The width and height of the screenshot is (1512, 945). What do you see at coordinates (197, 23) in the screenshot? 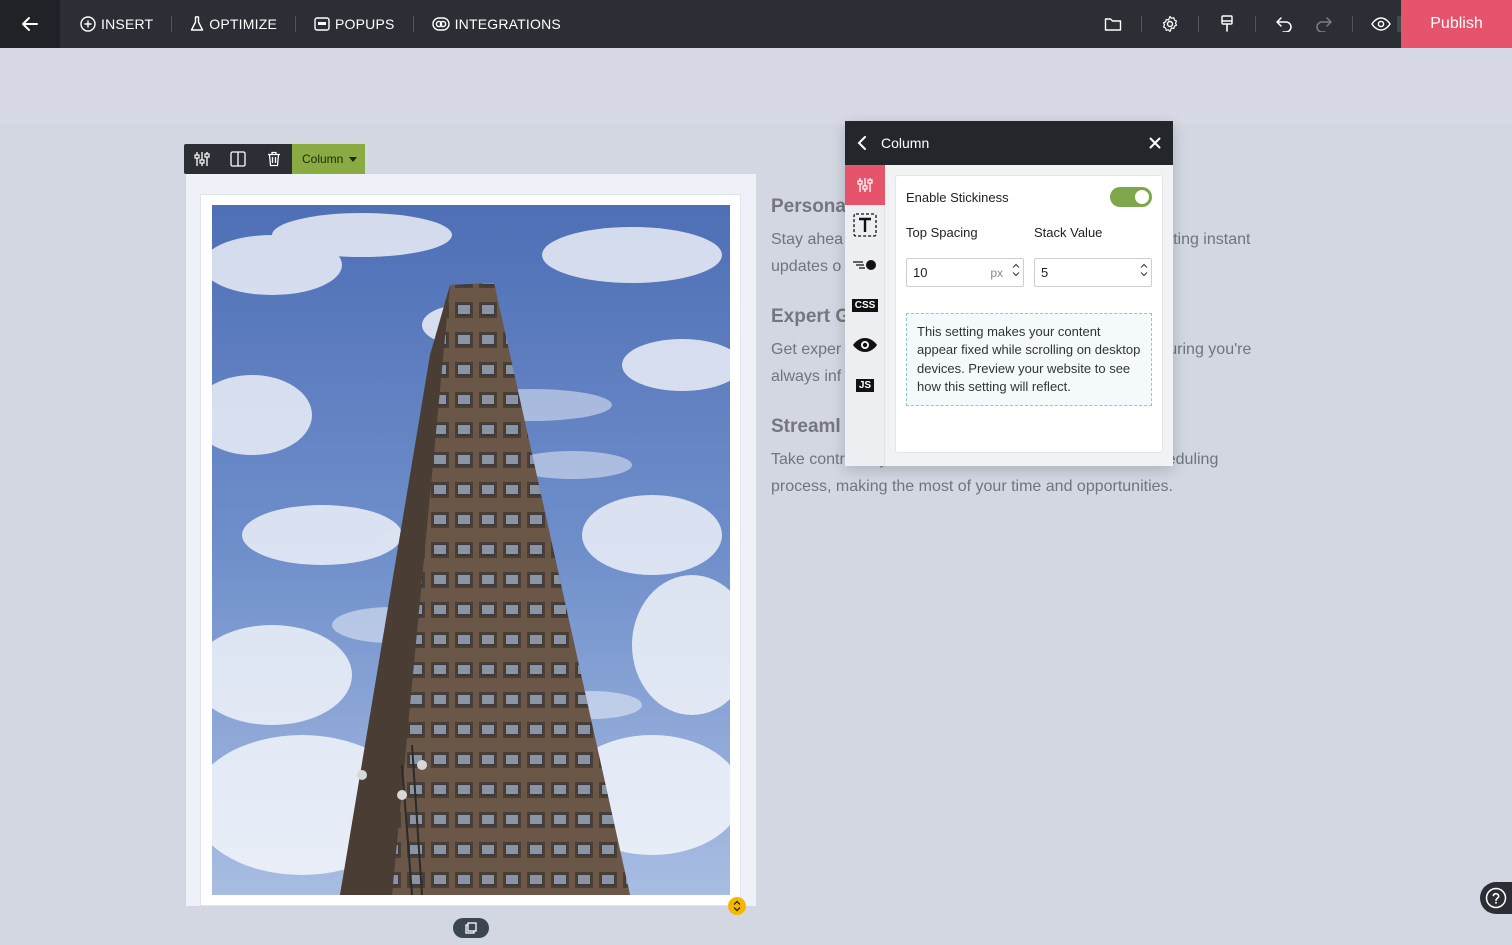
I see `flask-icon` at bounding box center [197, 23].